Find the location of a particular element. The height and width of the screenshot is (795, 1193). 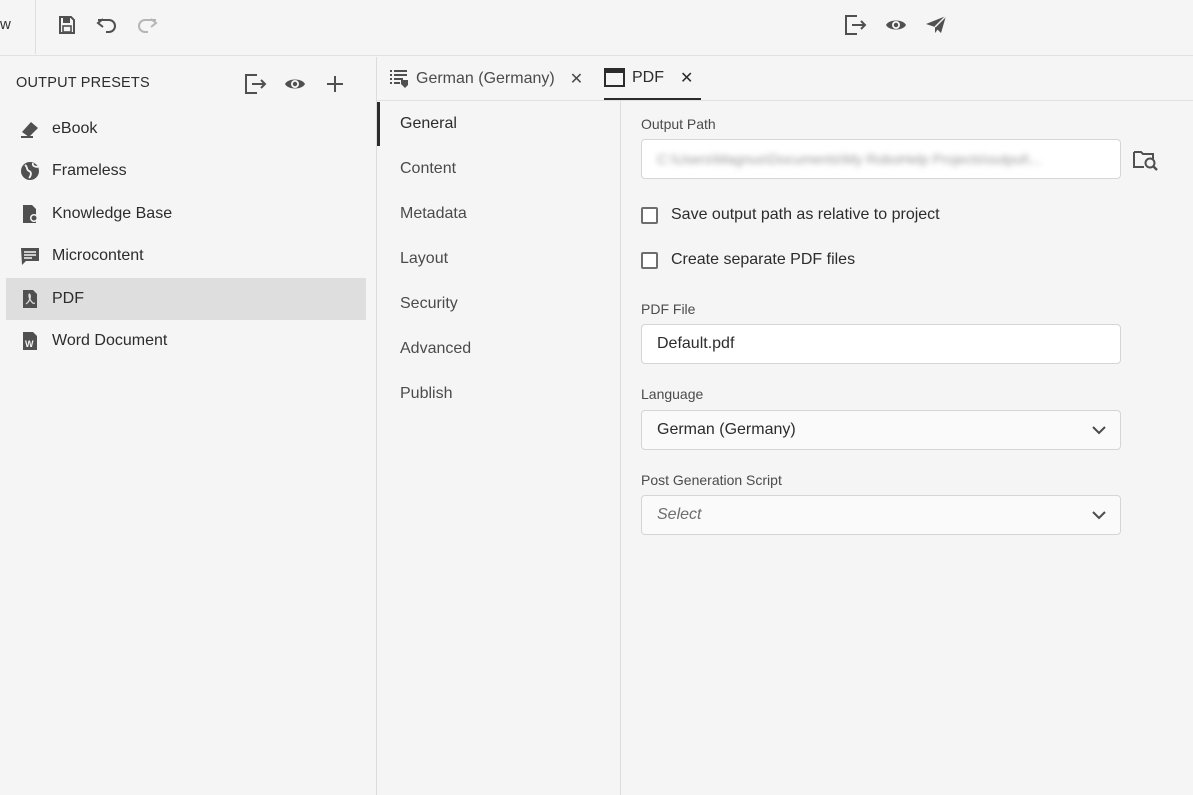

language-value: German (Germany) is located at coordinates (726, 429).